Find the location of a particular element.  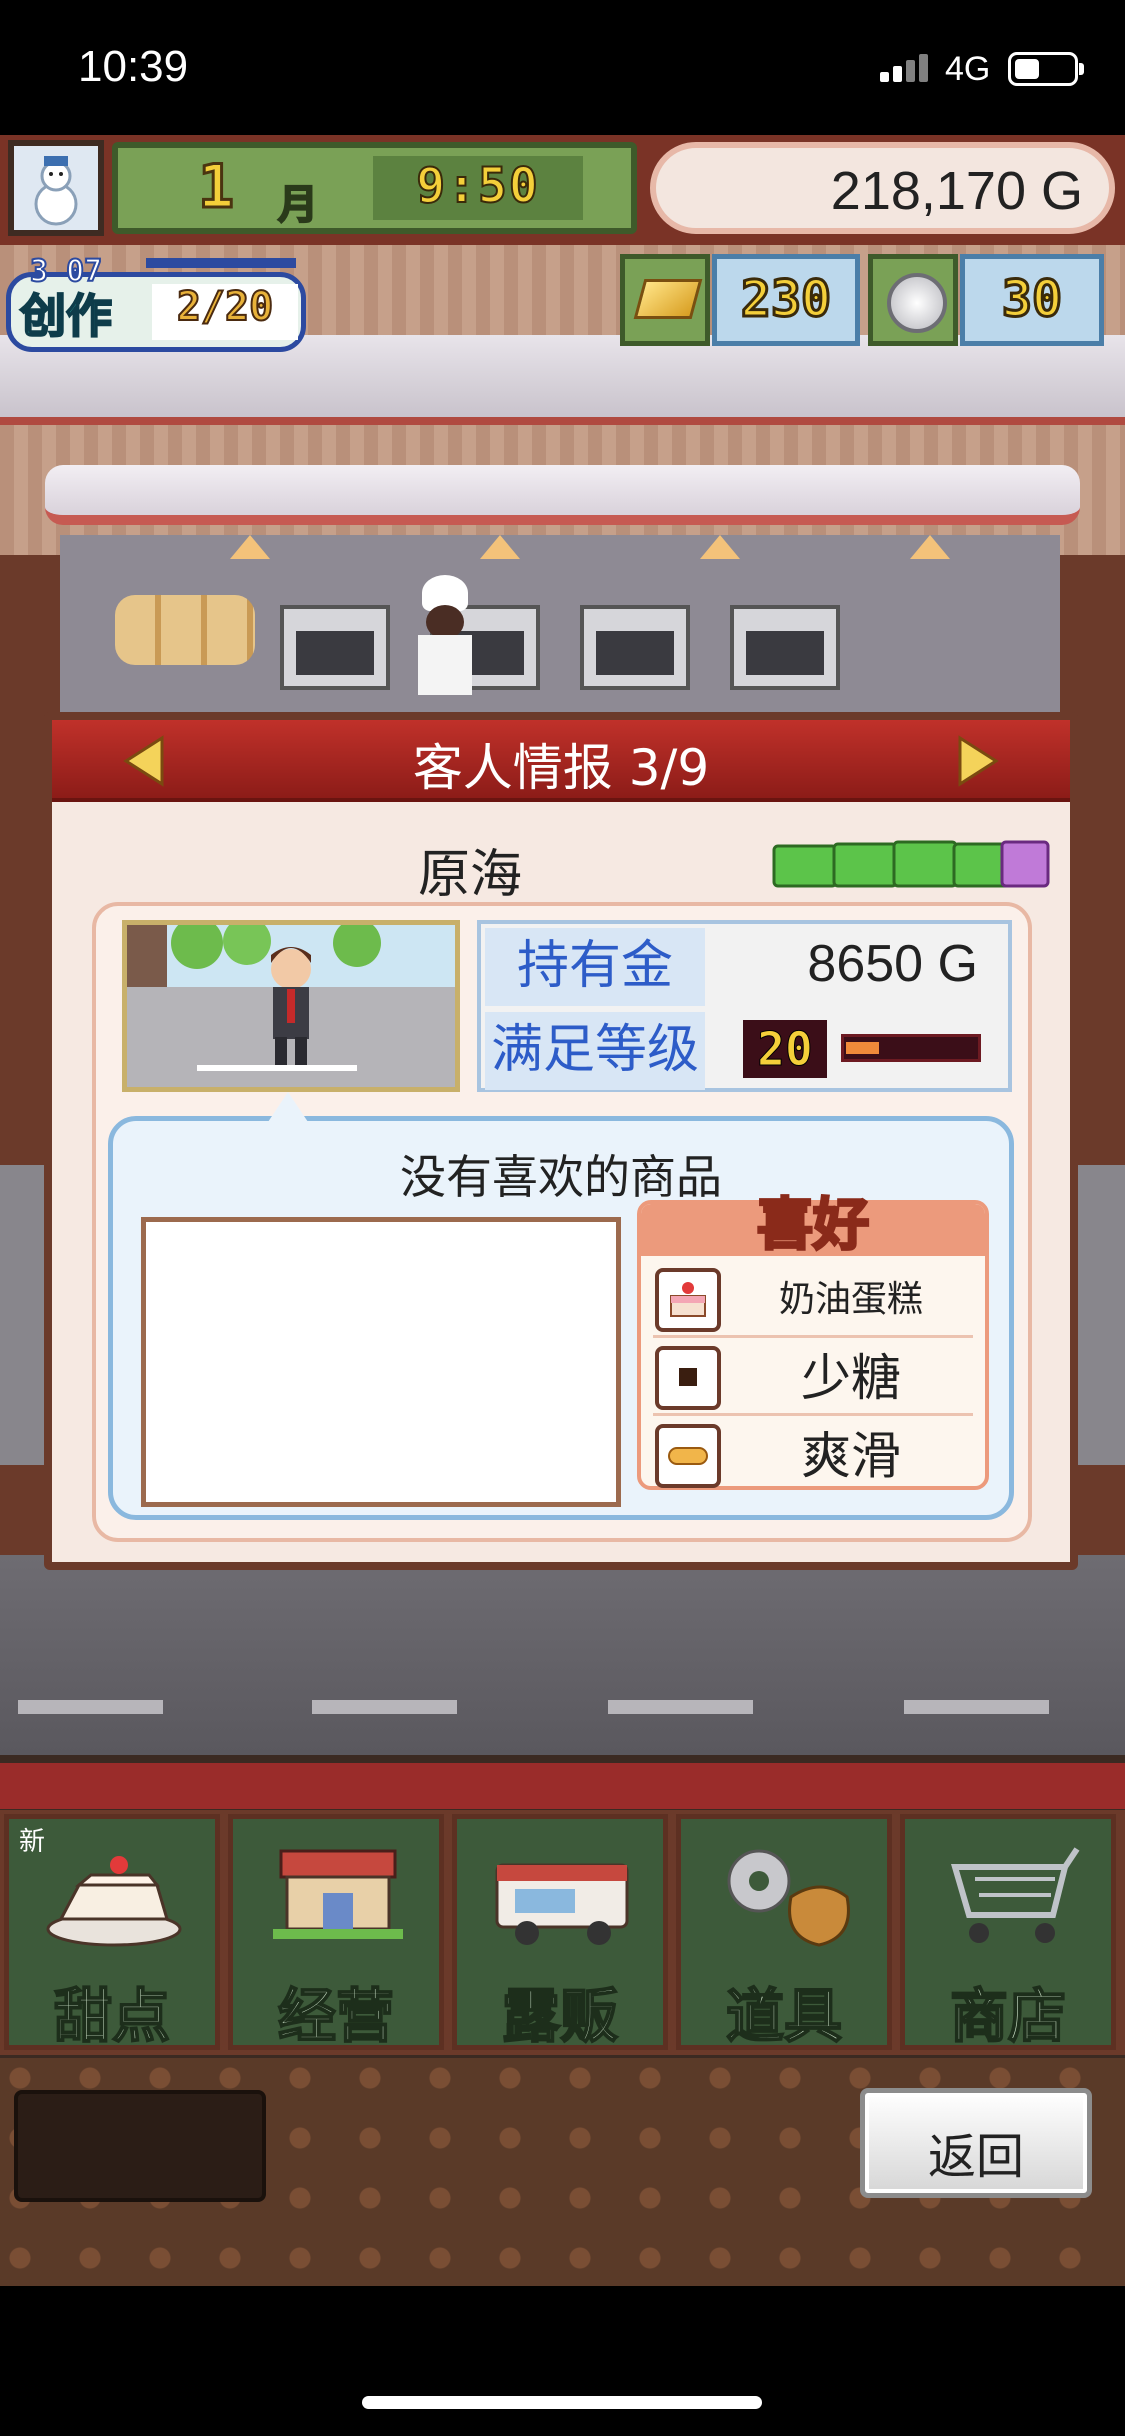

businessman-icon is located at coordinates (291, 1006).